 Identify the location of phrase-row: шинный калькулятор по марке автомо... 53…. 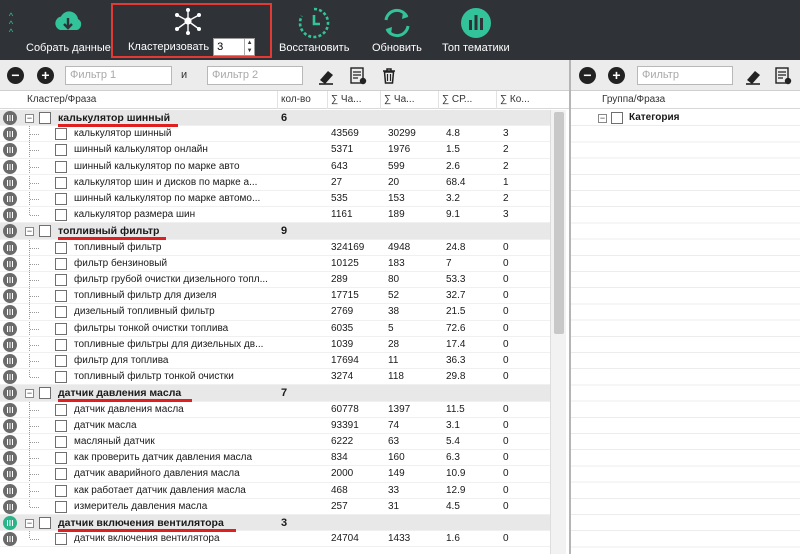
(275, 199).